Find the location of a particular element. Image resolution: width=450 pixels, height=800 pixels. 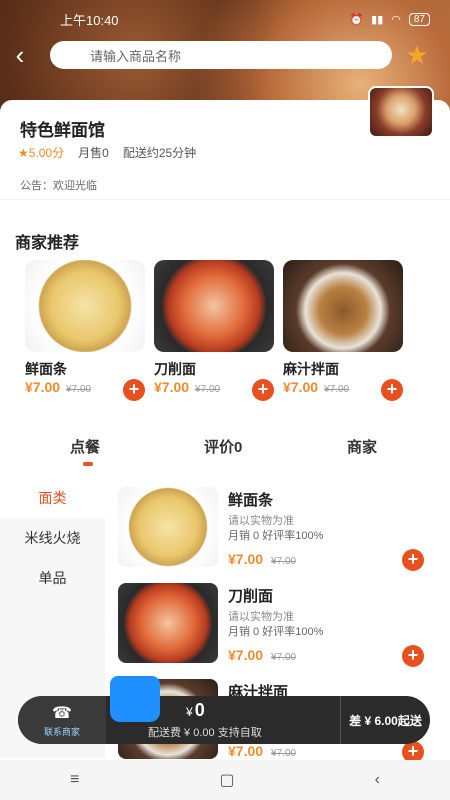

status-icons: ⏰ ▮▮ ◠ 87 is located at coordinates (389, 19).